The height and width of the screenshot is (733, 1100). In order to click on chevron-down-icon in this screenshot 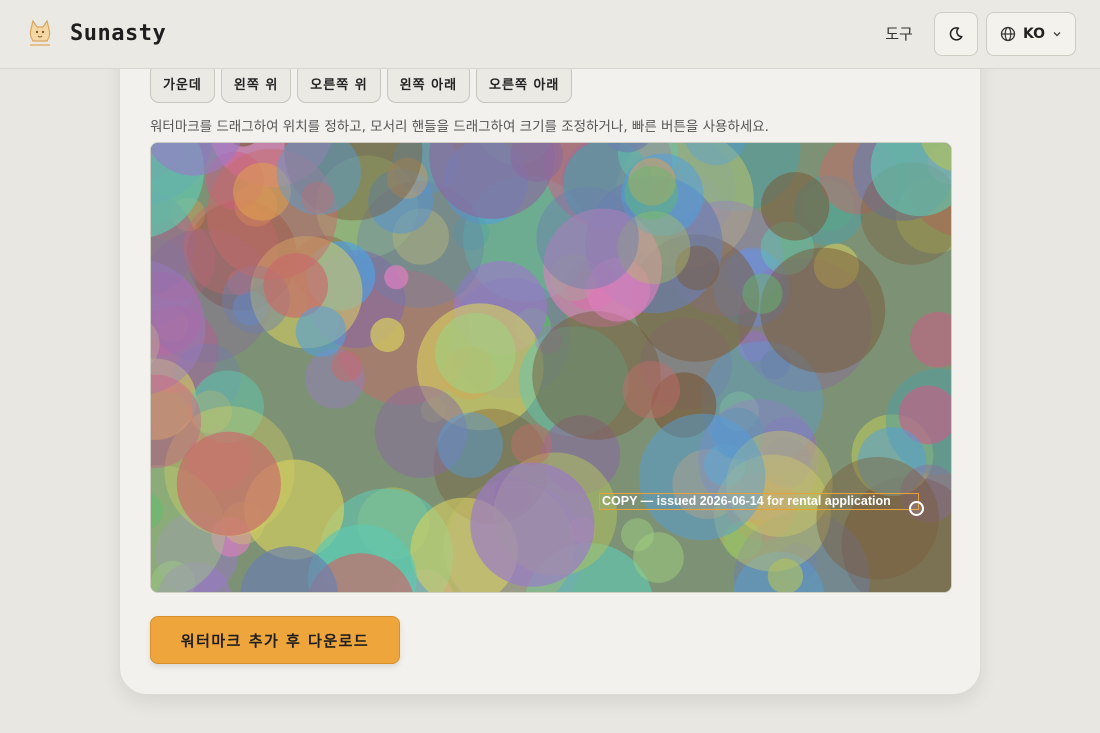, I will do `click(1057, 34)`.